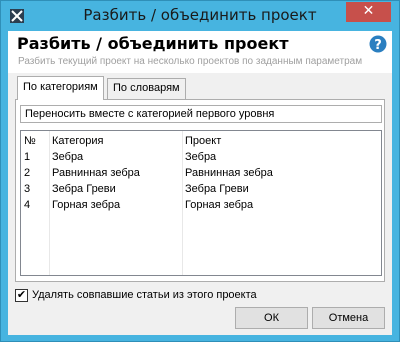 Image resolution: width=400 pixels, height=342 pixels. I want to click on column-header-category: Категория, so click(115, 141).